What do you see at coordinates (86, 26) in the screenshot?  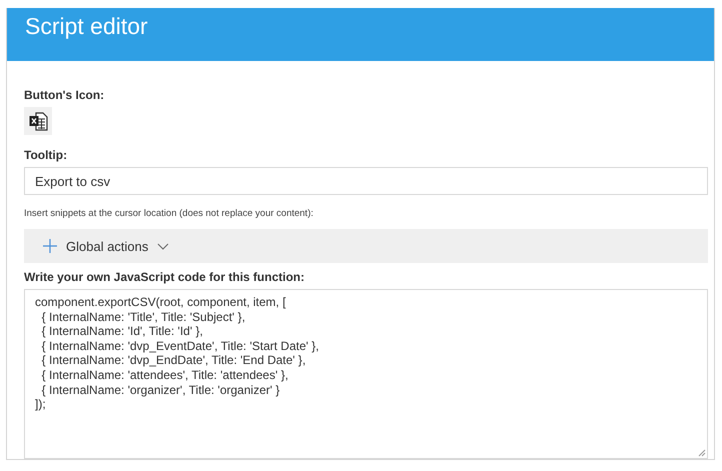 I see `window-title: Script editor` at bounding box center [86, 26].